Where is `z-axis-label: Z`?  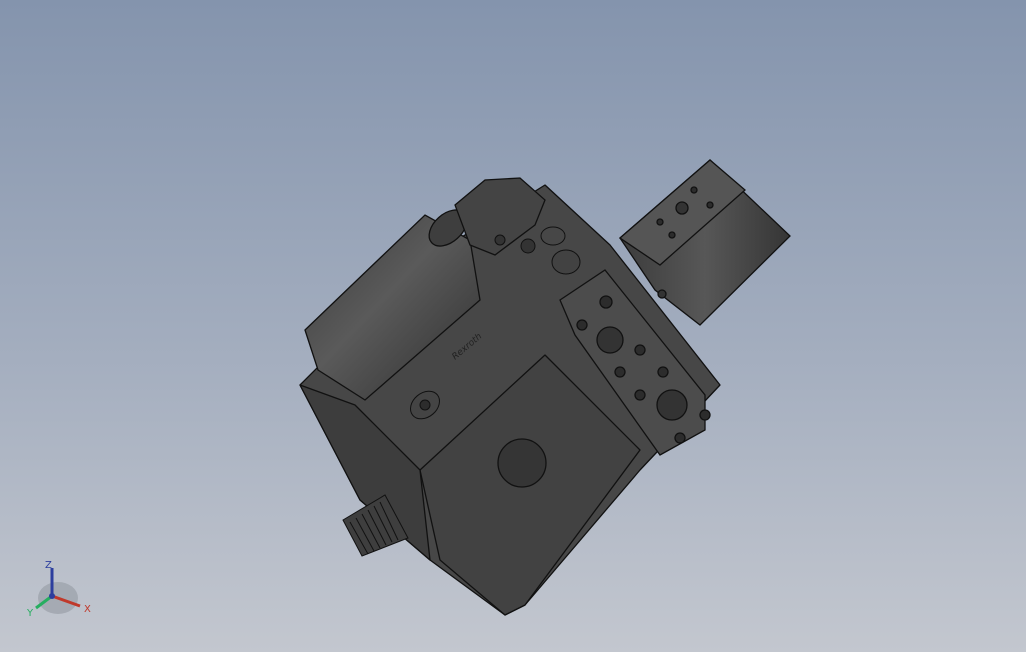 z-axis-label: Z is located at coordinates (48, 565).